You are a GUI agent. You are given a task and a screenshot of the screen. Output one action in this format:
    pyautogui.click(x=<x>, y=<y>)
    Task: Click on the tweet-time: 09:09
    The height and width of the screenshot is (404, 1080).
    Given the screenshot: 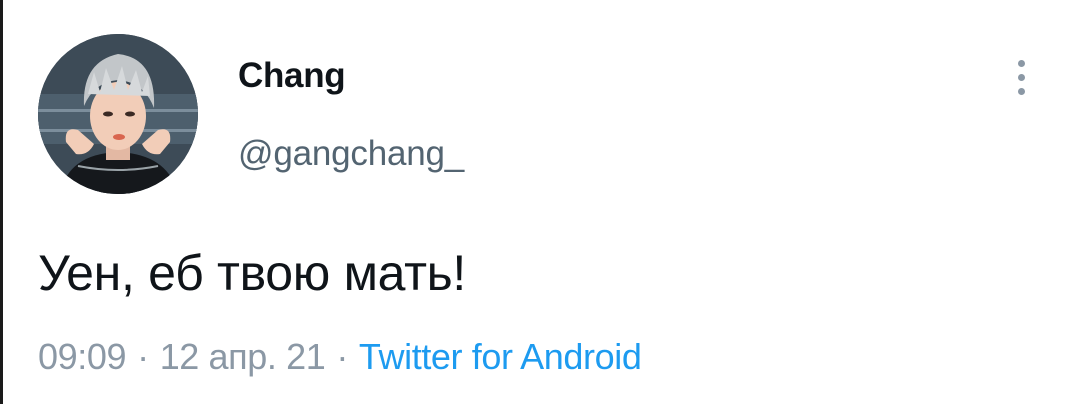 What is the action you would take?
    pyautogui.click(x=82, y=356)
    